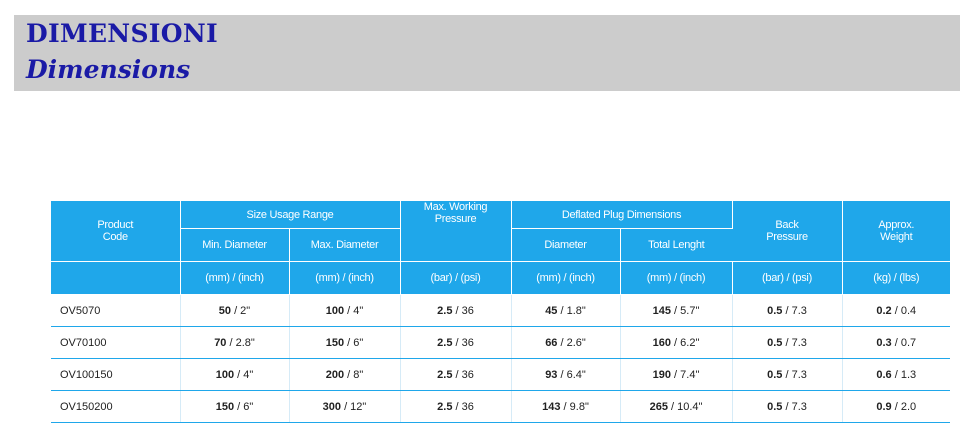 The height and width of the screenshot is (432, 960). I want to click on total-length-cell: 190 / 7.4", so click(676, 374).